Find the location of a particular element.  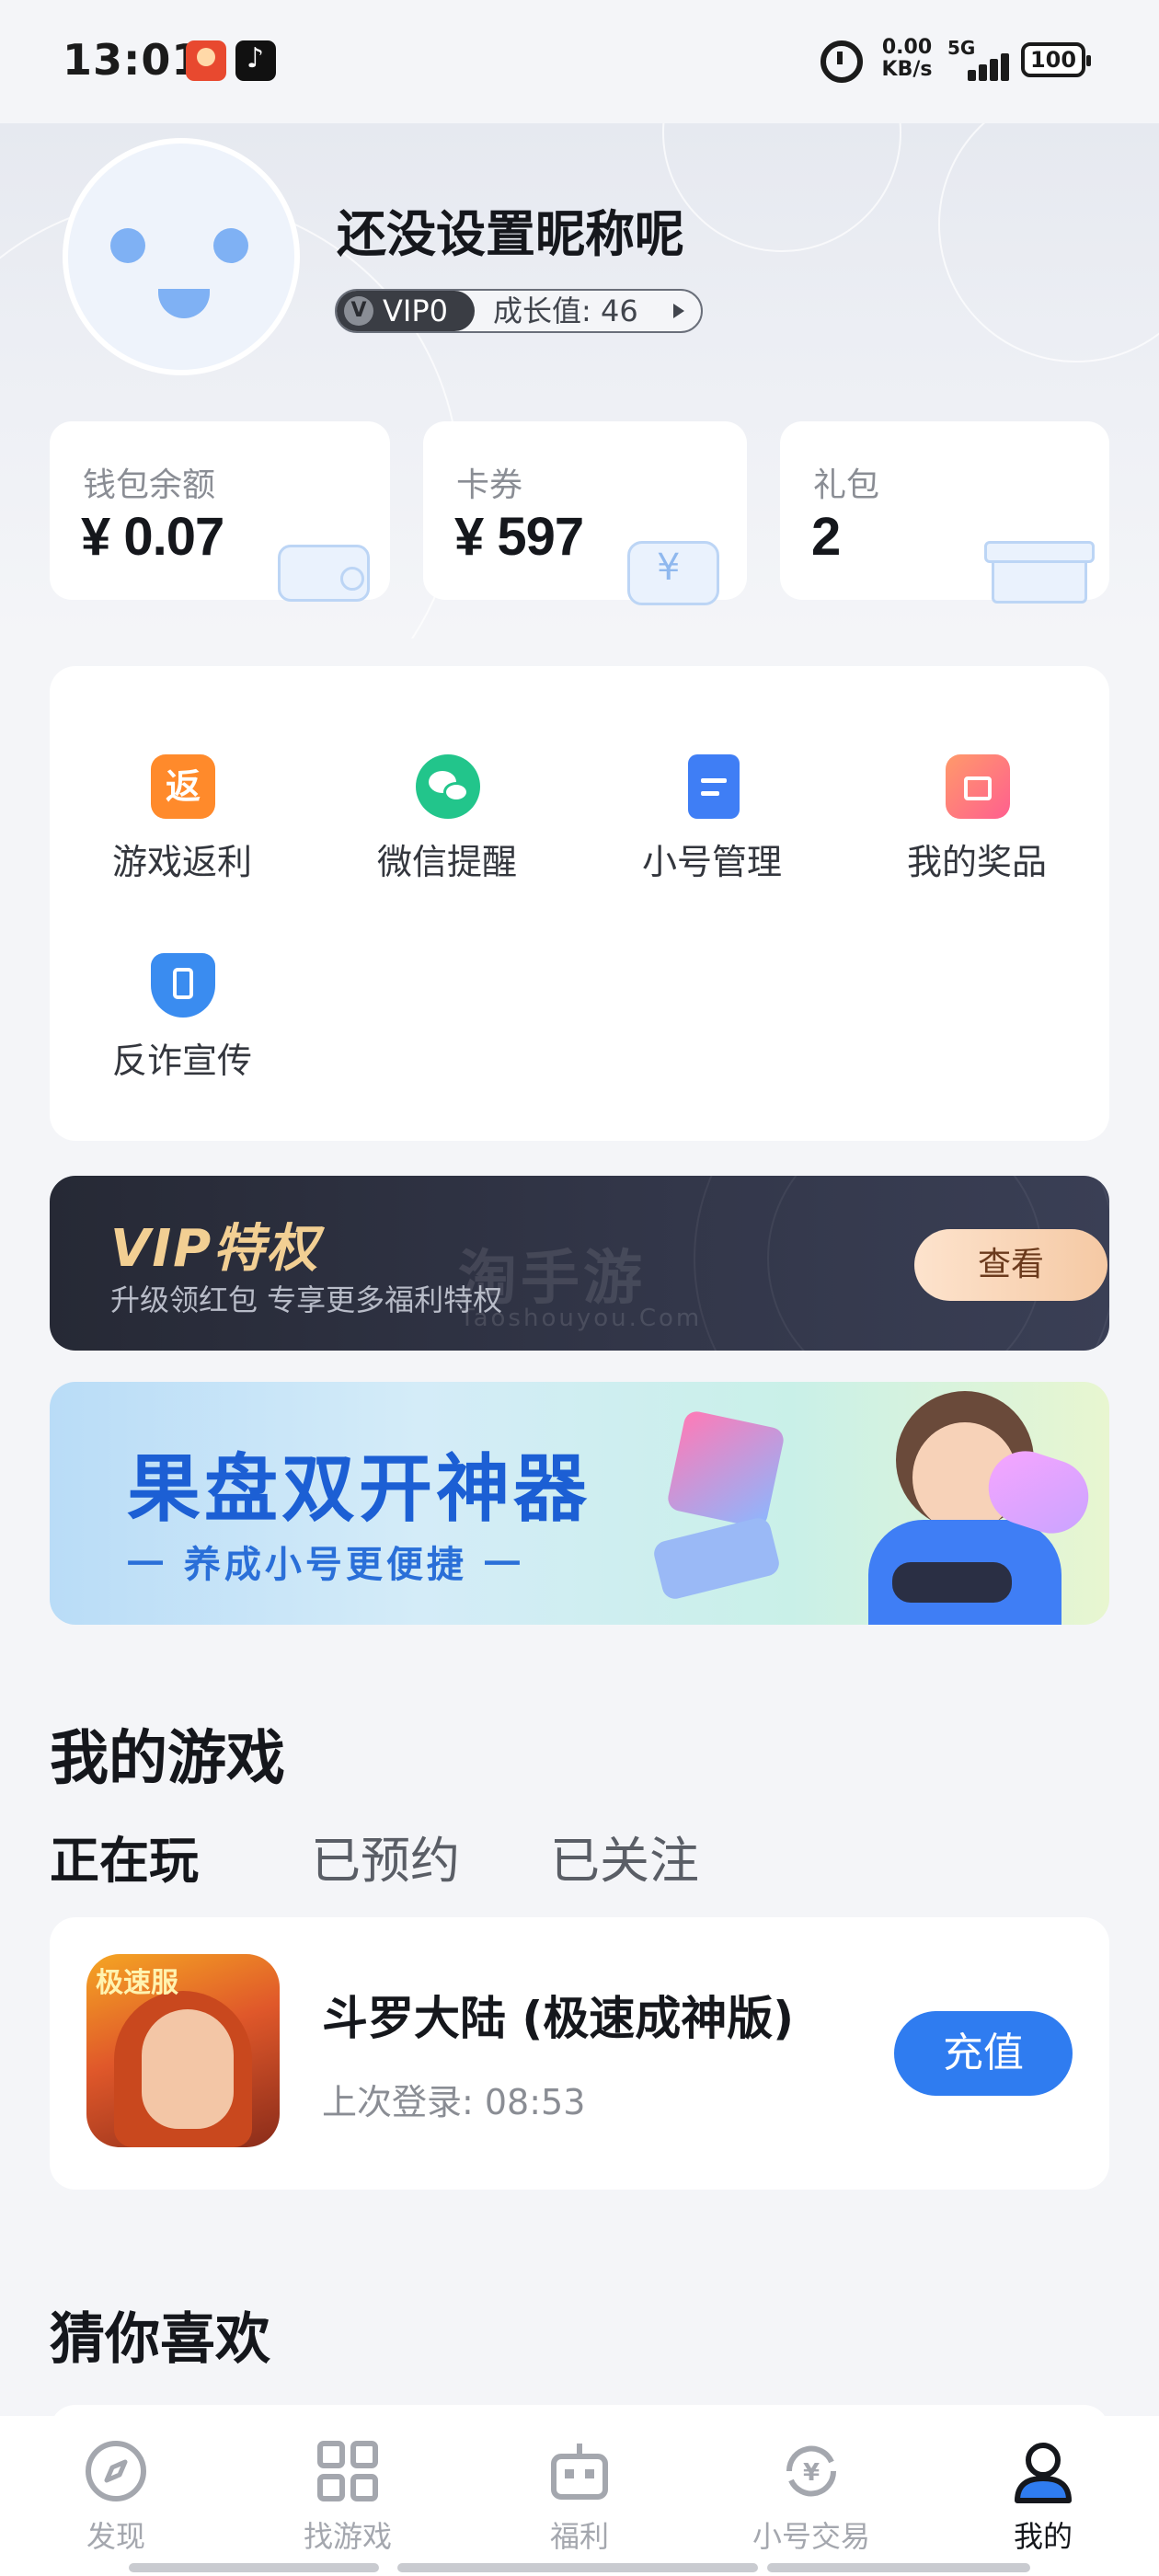

nav-discover: 发现 is located at coordinates (116, 2489).